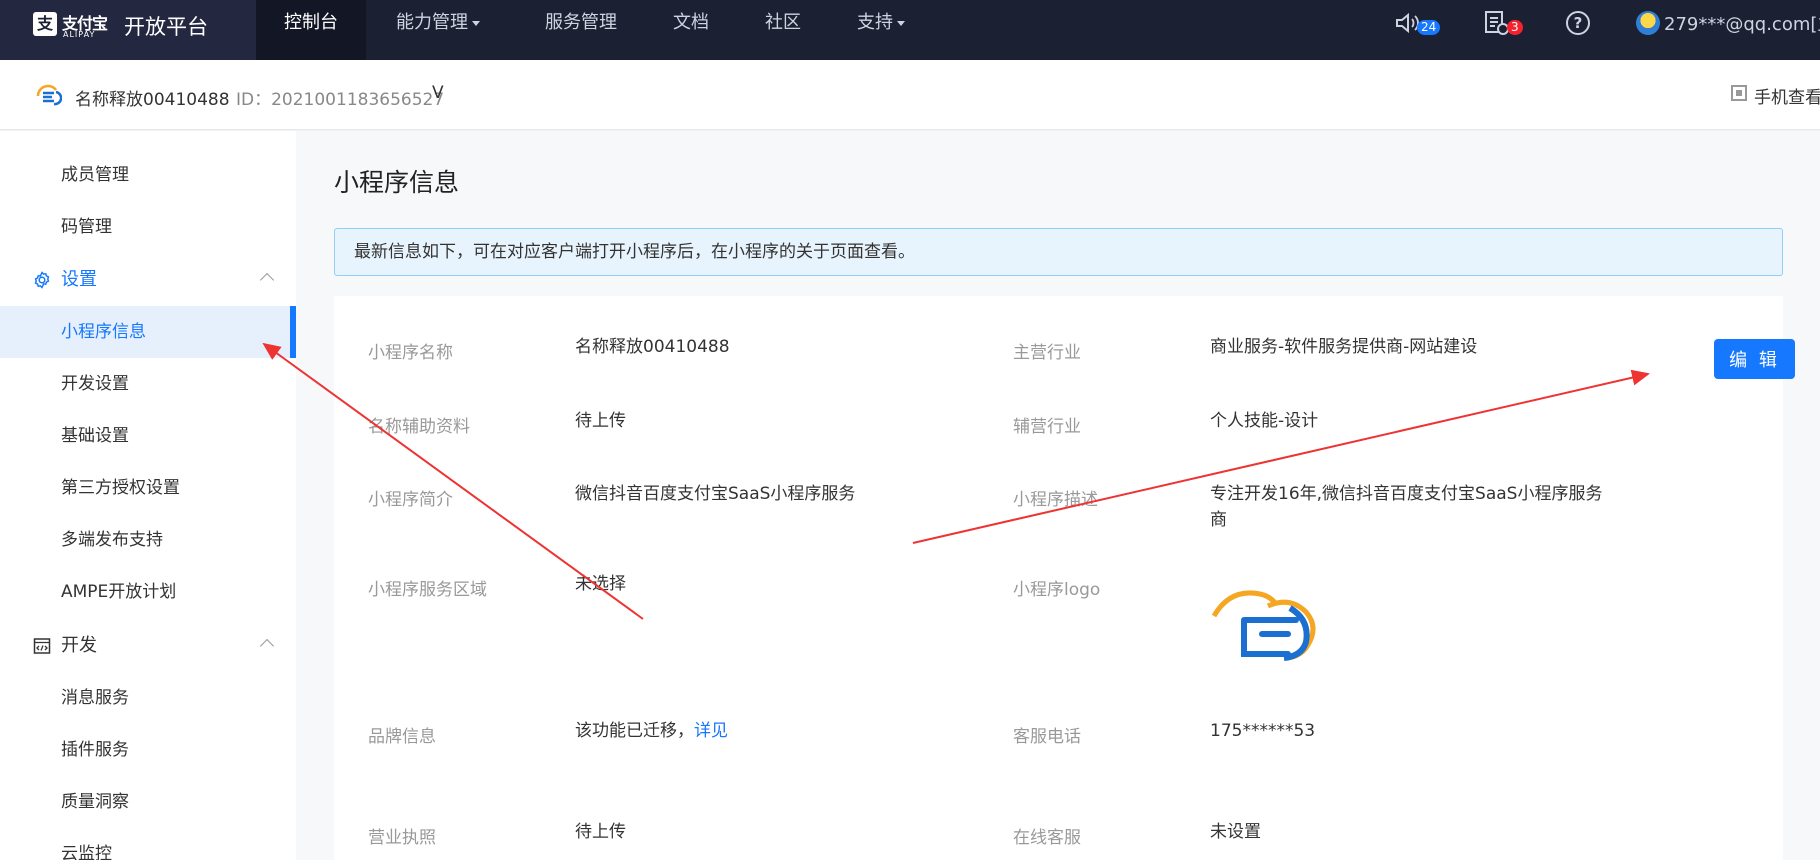 This screenshot has width=1820, height=860. I want to click on value-main-industry: 商业服务-软件服务提供商-网站建设, so click(1344, 347).